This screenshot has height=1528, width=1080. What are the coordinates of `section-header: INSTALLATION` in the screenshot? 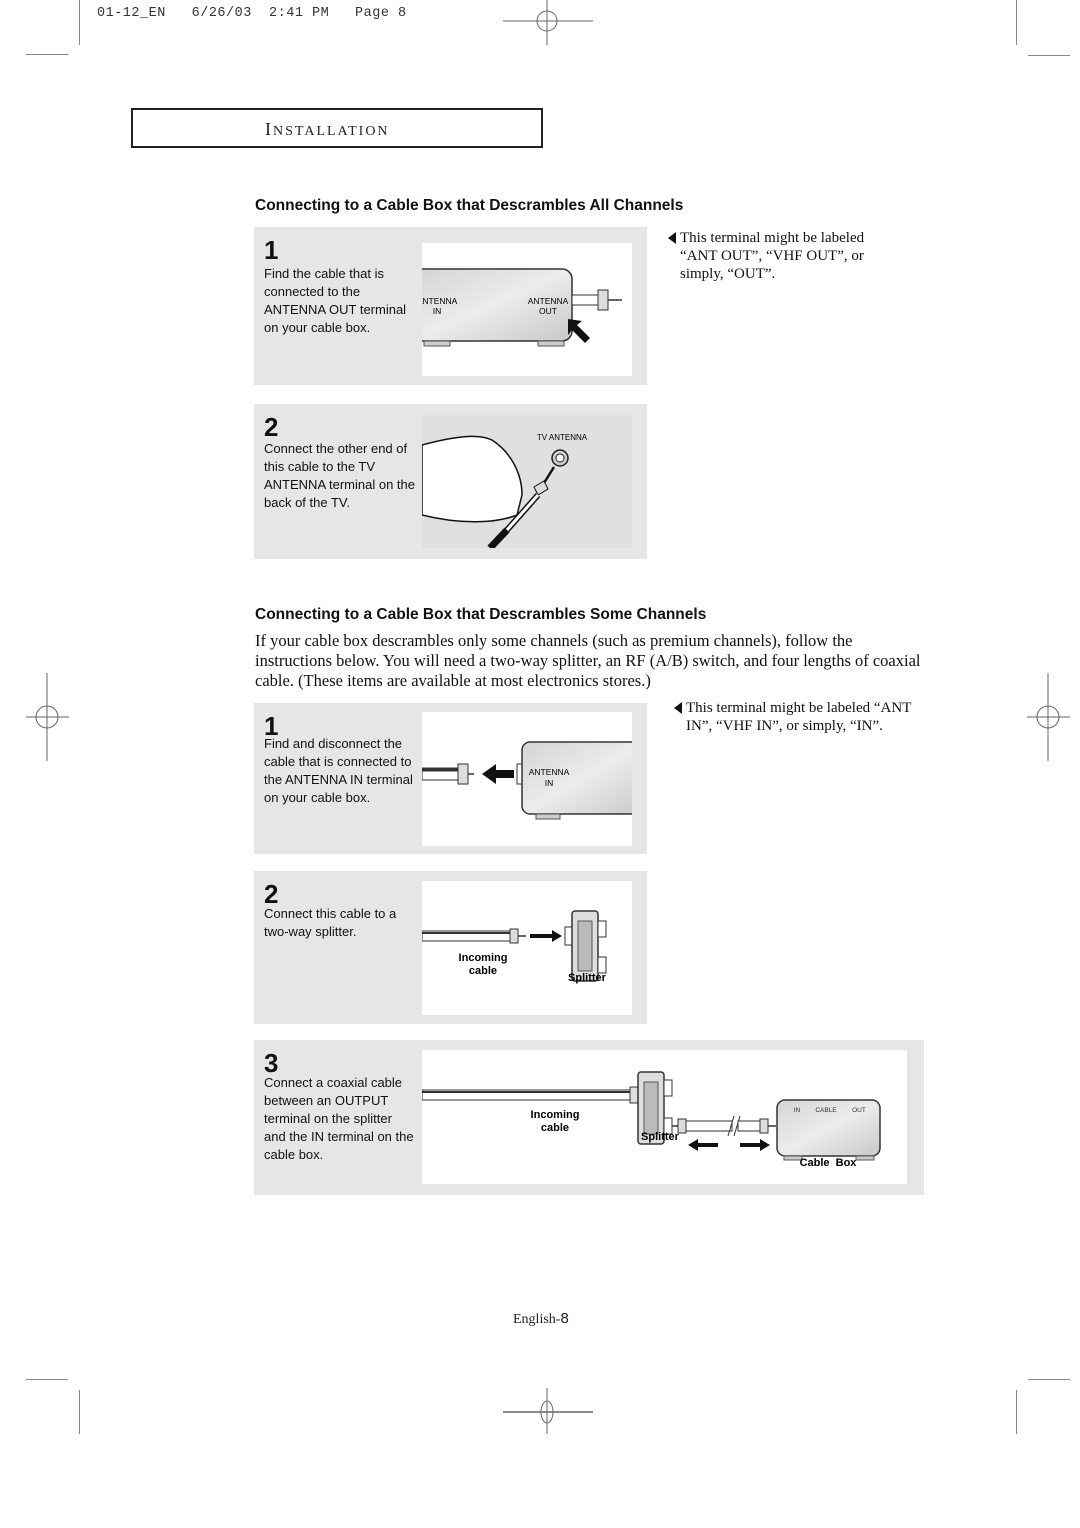 It's located at (337, 128).